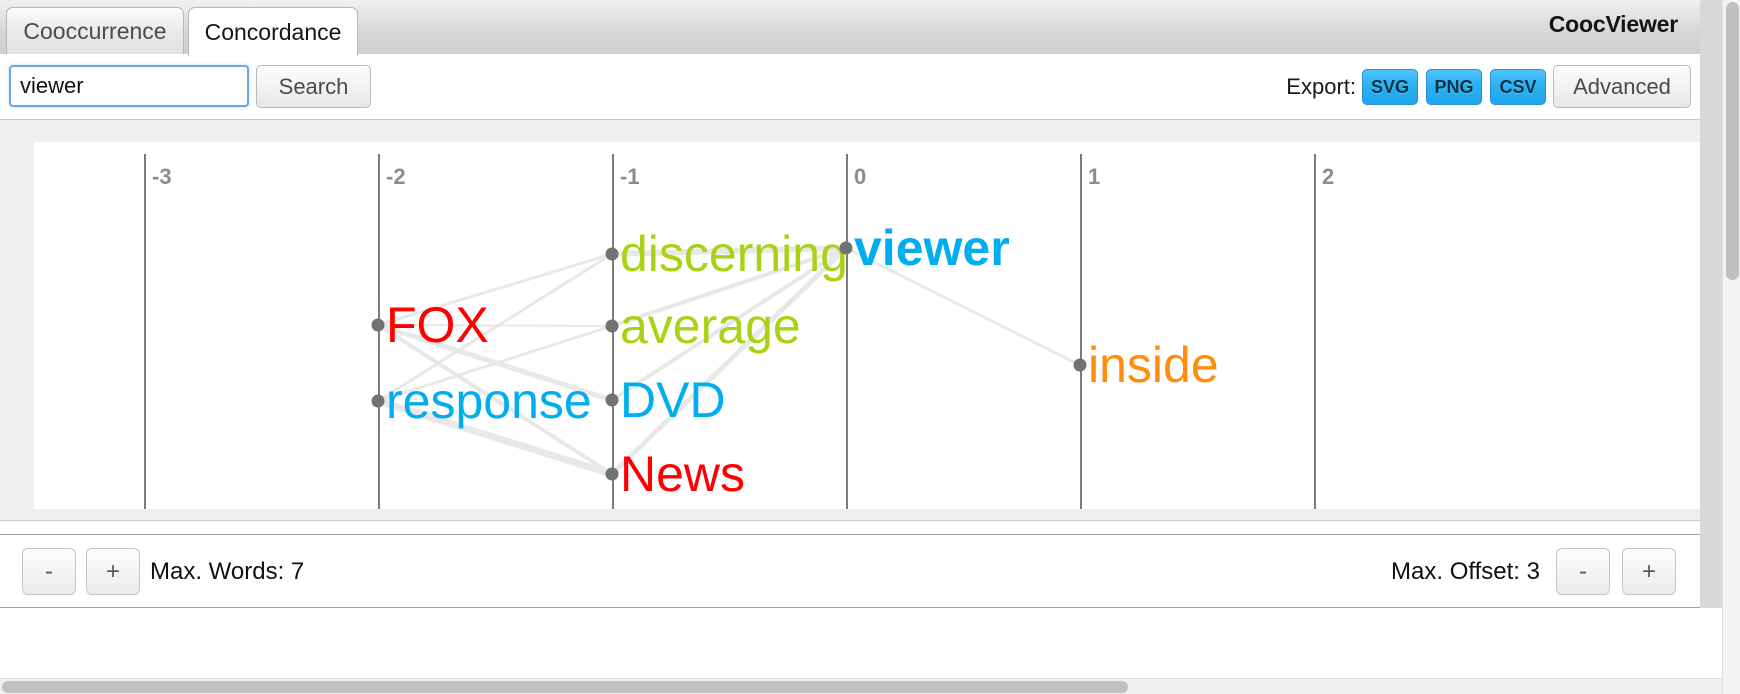 Image resolution: width=1740 pixels, height=694 pixels. What do you see at coordinates (710, 326) in the screenshot?
I see `word-node-label: average` at bounding box center [710, 326].